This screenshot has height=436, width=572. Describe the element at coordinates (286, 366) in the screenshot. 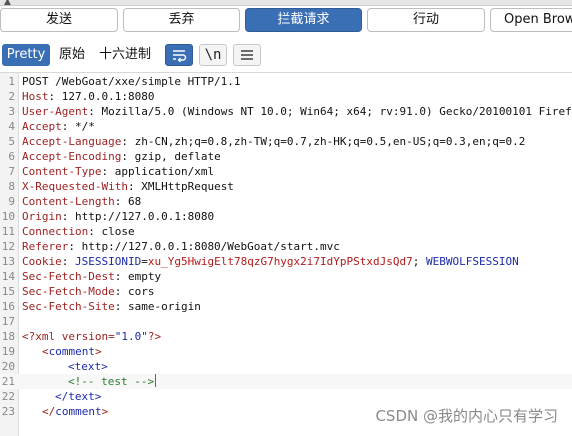

I see `code-line: 20 <text>` at that location.